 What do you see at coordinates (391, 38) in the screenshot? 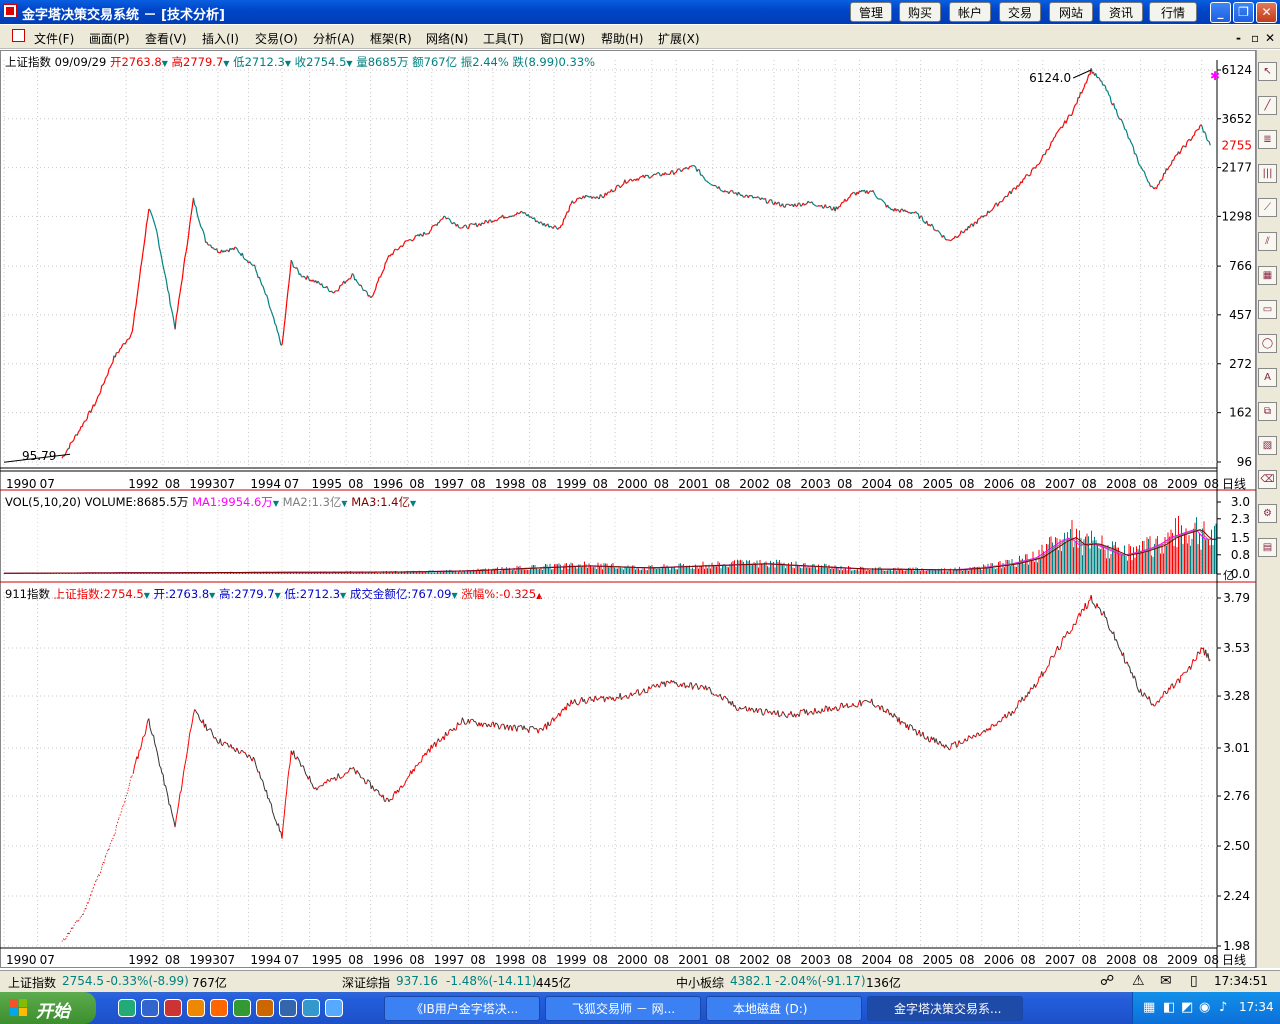
I see `menu-frame: 框架(R)` at bounding box center [391, 38].